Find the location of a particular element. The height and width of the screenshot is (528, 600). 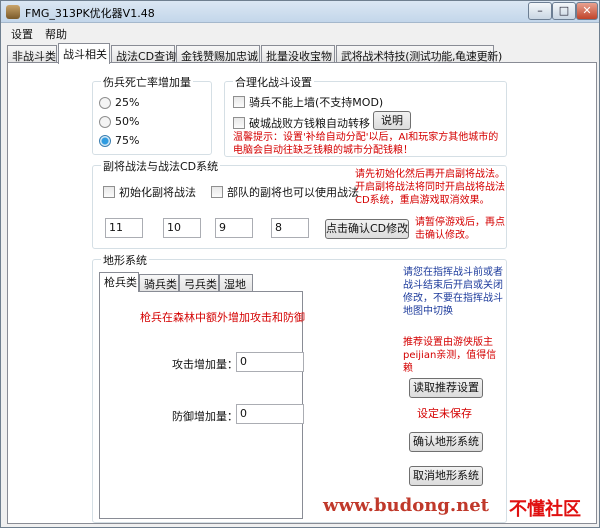

siege-transfer-checkbox: 破城战败方钱粮自动转移 is located at coordinates (301, 123).